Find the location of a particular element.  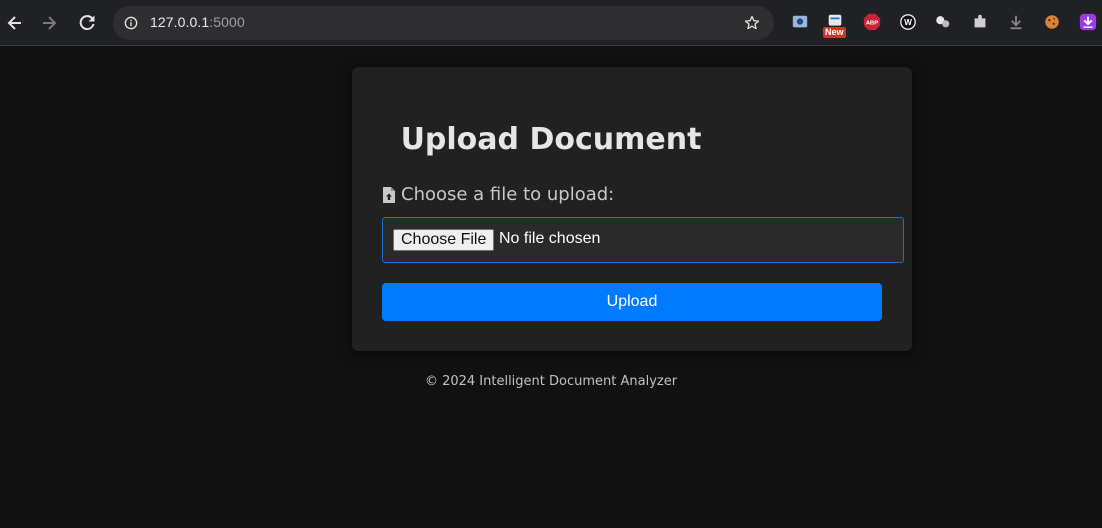

file-input: Choose File No file chosen is located at coordinates (643, 240).